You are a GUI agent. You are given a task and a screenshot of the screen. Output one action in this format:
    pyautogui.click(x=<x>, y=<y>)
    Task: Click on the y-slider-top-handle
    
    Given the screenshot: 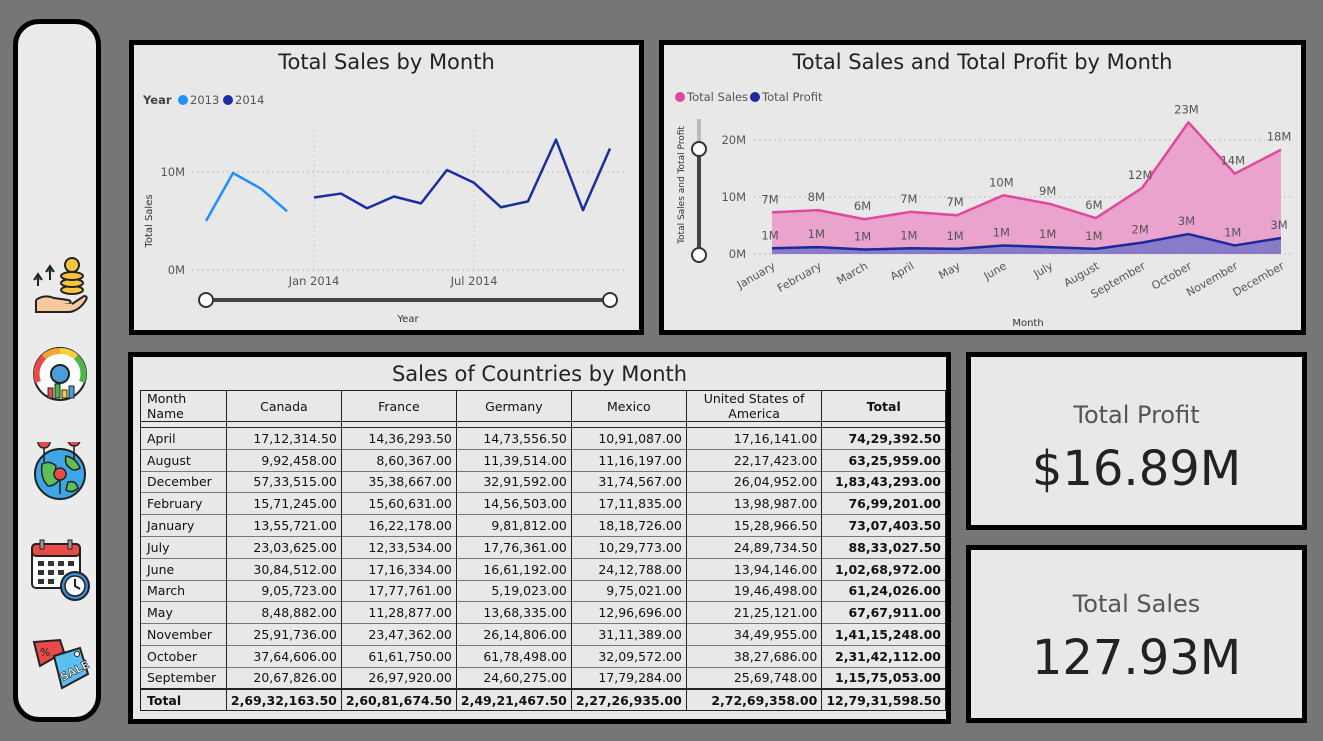 What is the action you would take?
    pyautogui.click(x=699, y=149)
    